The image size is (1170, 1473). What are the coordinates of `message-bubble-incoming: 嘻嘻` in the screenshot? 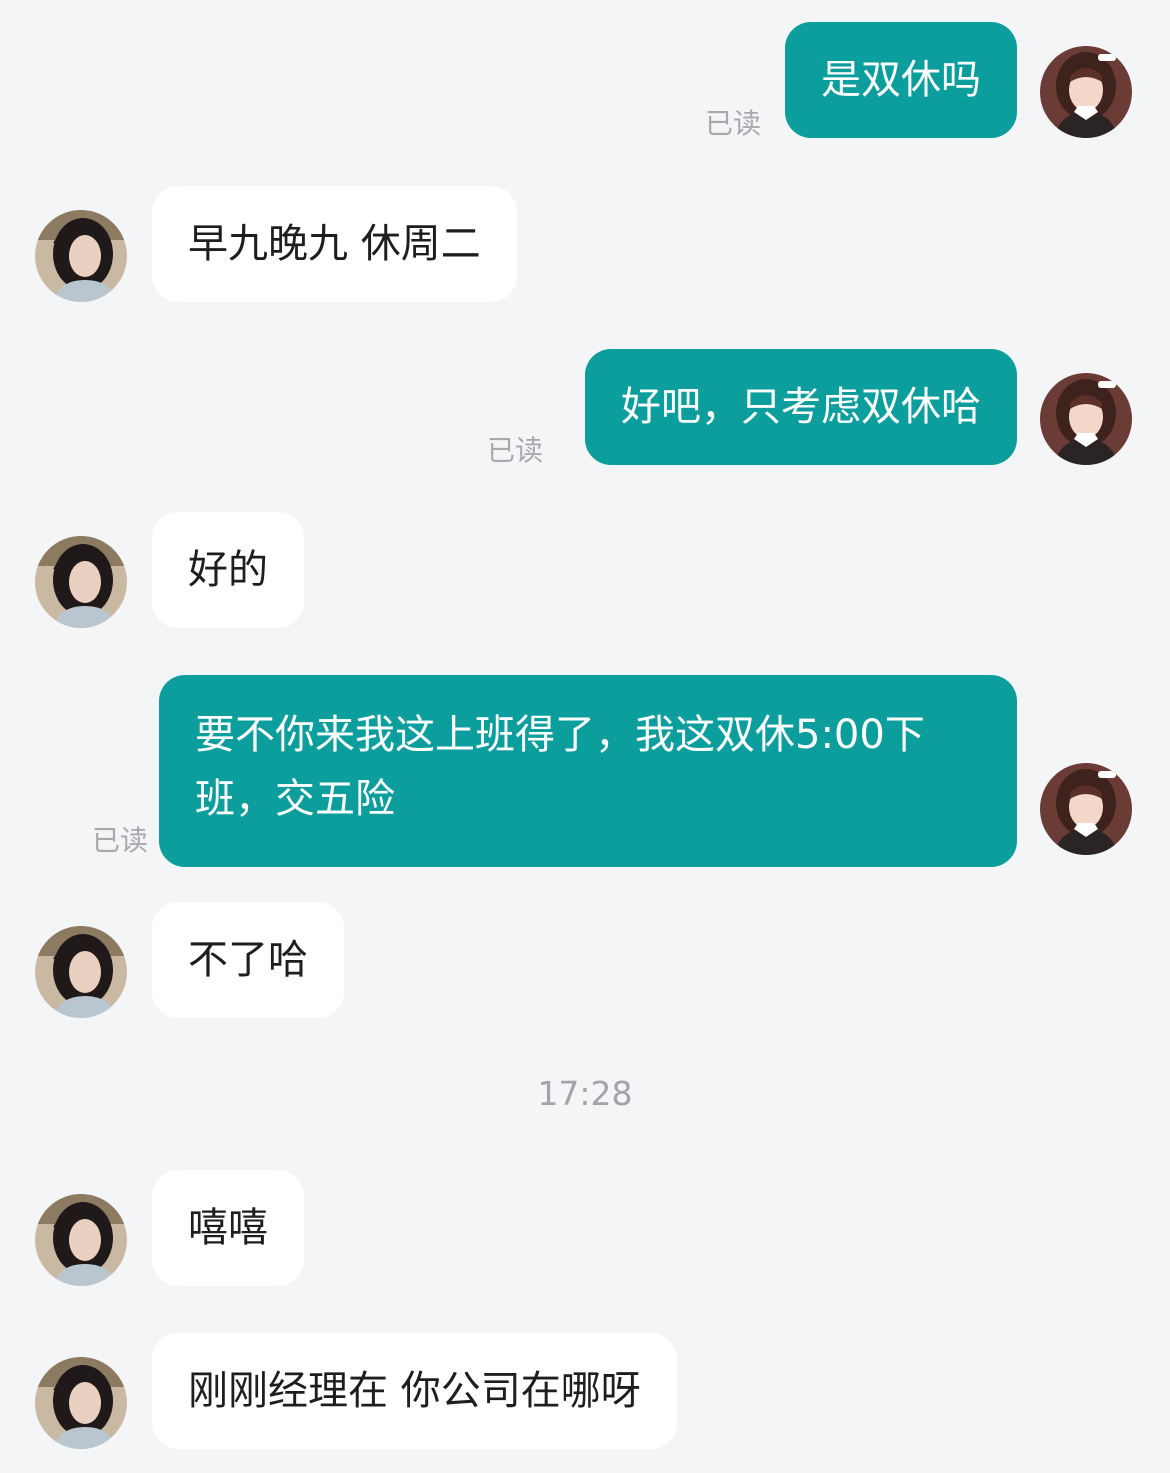 It's located at (228, 1228).